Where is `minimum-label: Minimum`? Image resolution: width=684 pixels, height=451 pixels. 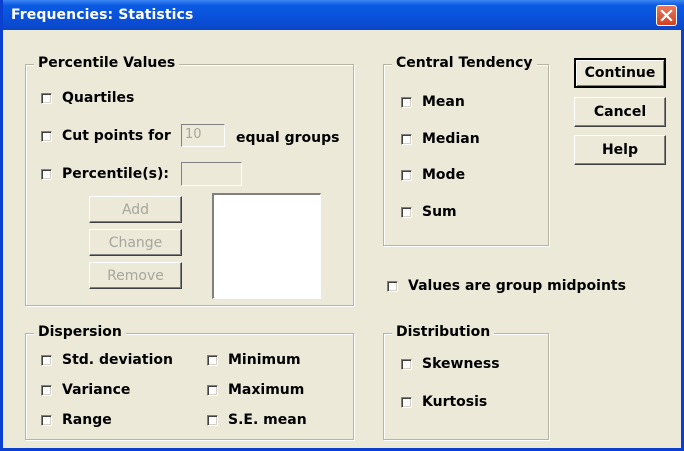
minimum-label: Minimum is located at coordinates (264, 360).